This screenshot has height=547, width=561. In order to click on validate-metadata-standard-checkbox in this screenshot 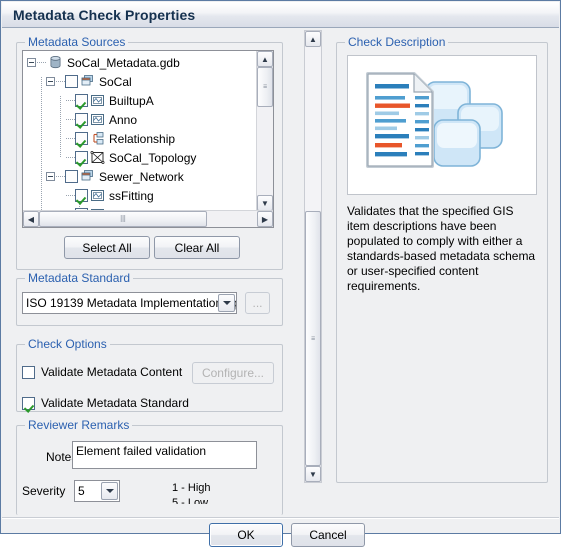, I will do `click(28, 403)`.